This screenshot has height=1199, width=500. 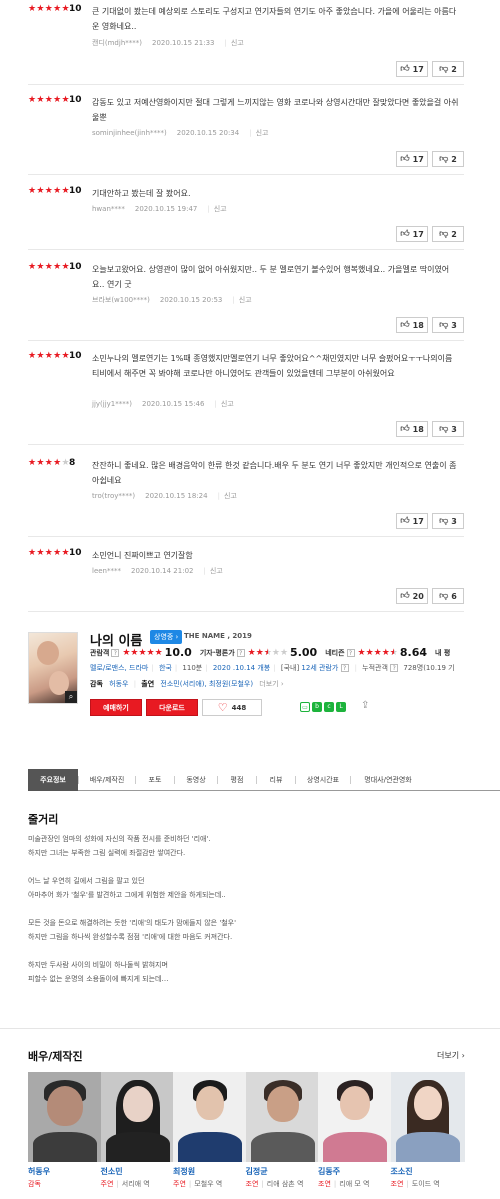 What do you see at coordinates (196, 780) in the screenshot?
I see `tab-3: 동영상` at bounding box center [196, 780].